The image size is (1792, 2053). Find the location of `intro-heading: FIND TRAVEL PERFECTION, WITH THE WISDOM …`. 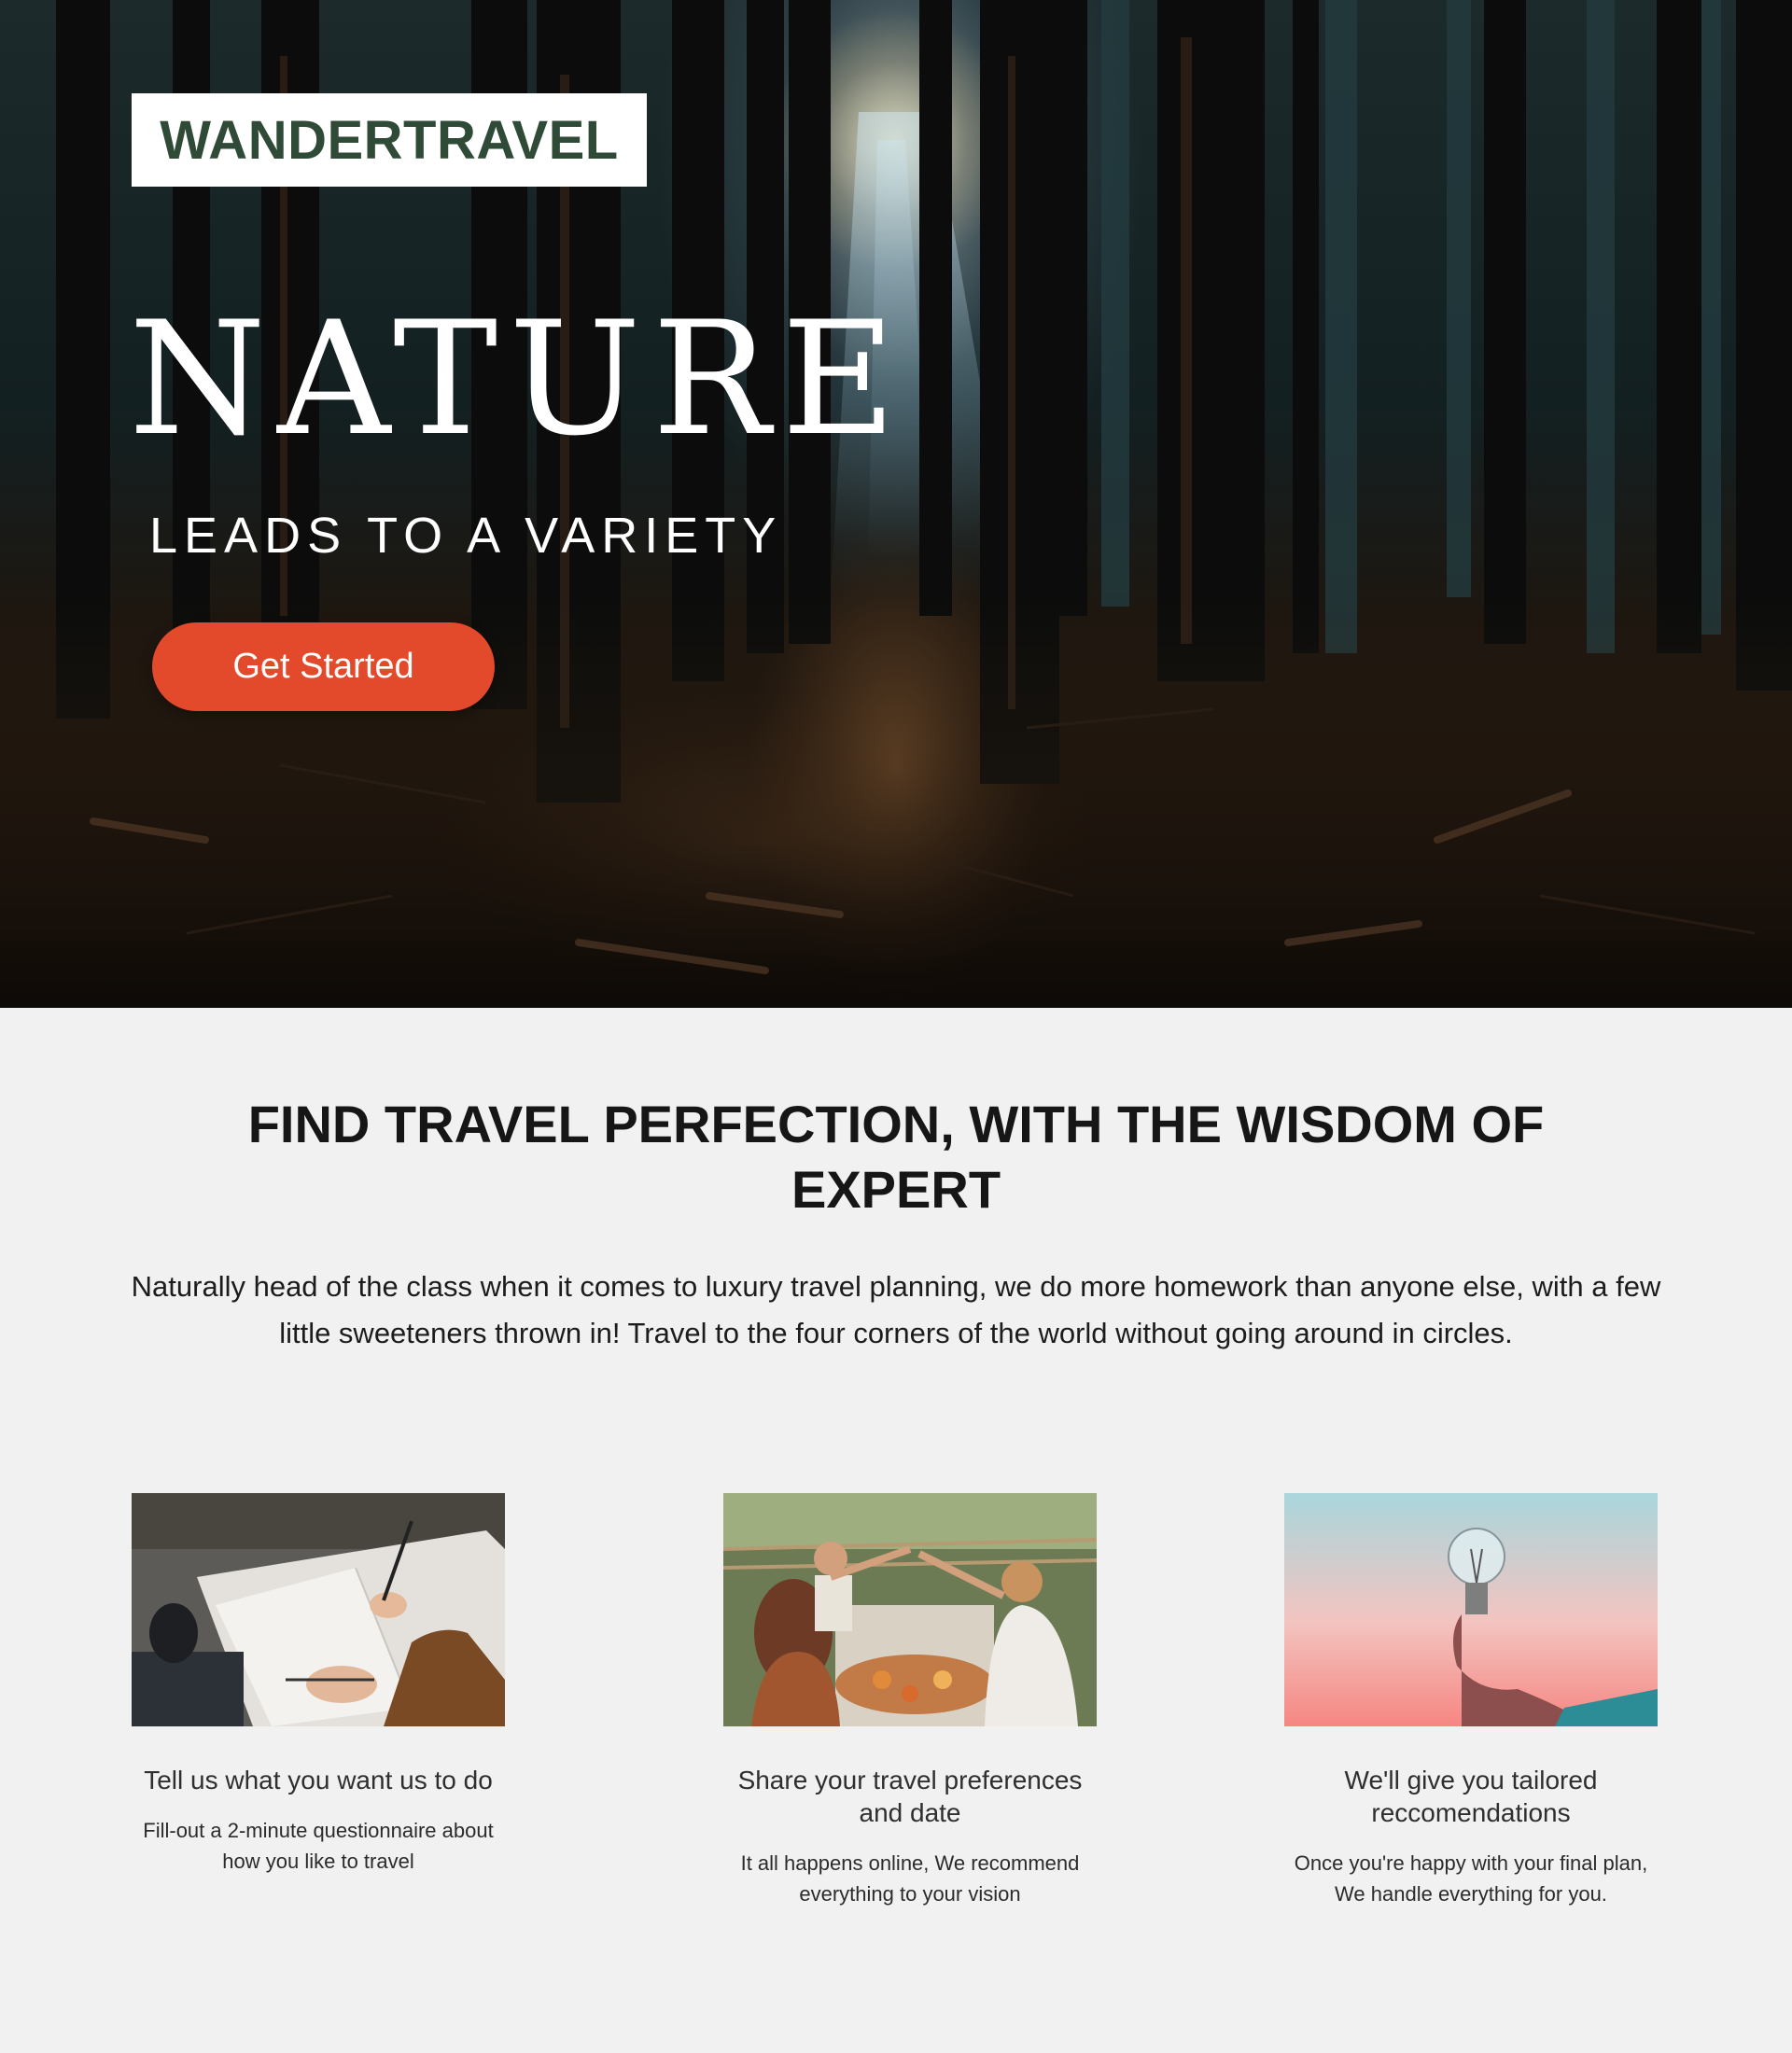

intro-heading: FIND TRAVEL PERFECTION, WITH THE WISDOM … is located at coordinates (896, 1157).